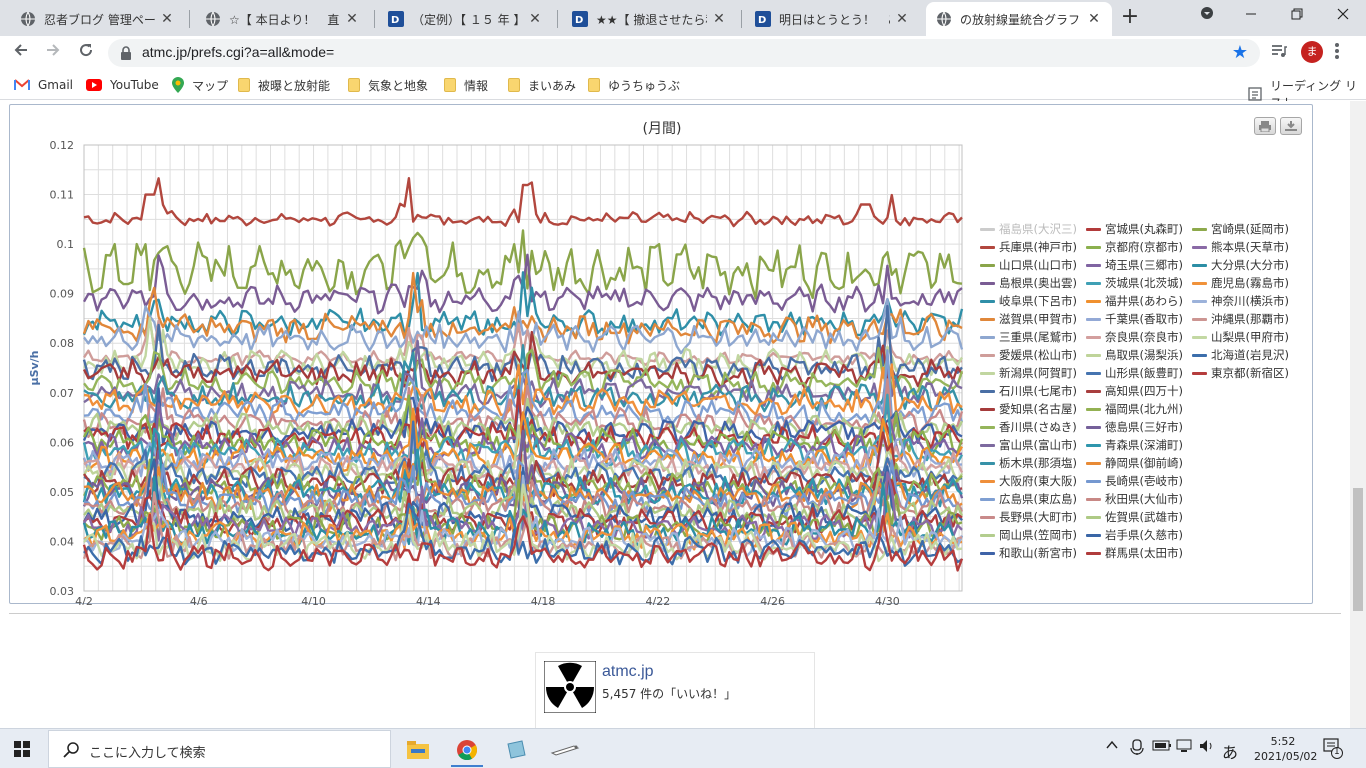 The image size is (1366, 768). What do you see at coordinates (1028, 481) in the screenshot?
I see `legend-item: 大阪府(東大阪)` at bounding box center [1028, 481].